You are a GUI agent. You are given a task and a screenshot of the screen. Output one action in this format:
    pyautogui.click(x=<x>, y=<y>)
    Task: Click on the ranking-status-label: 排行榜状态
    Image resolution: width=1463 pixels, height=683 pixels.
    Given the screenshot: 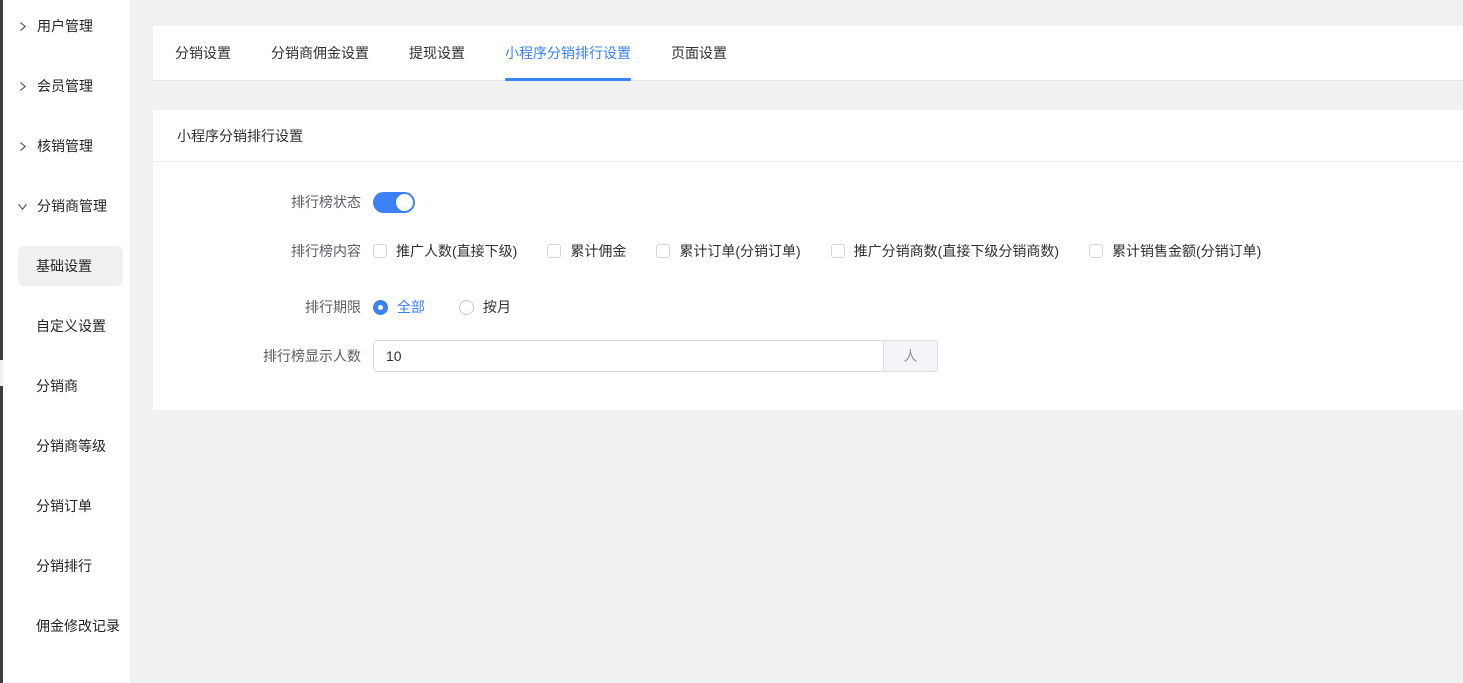 What is the action you would take?
    pyautogui.click(x=326, y=202)
    